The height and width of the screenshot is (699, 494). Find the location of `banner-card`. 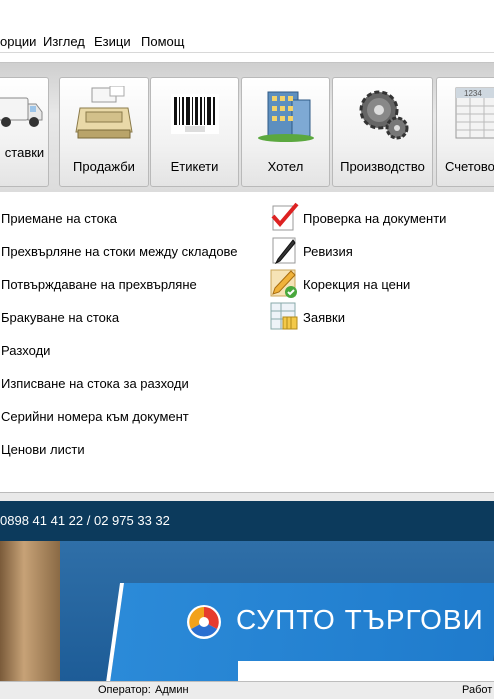

banner-card is located at coordinates (366, 671).